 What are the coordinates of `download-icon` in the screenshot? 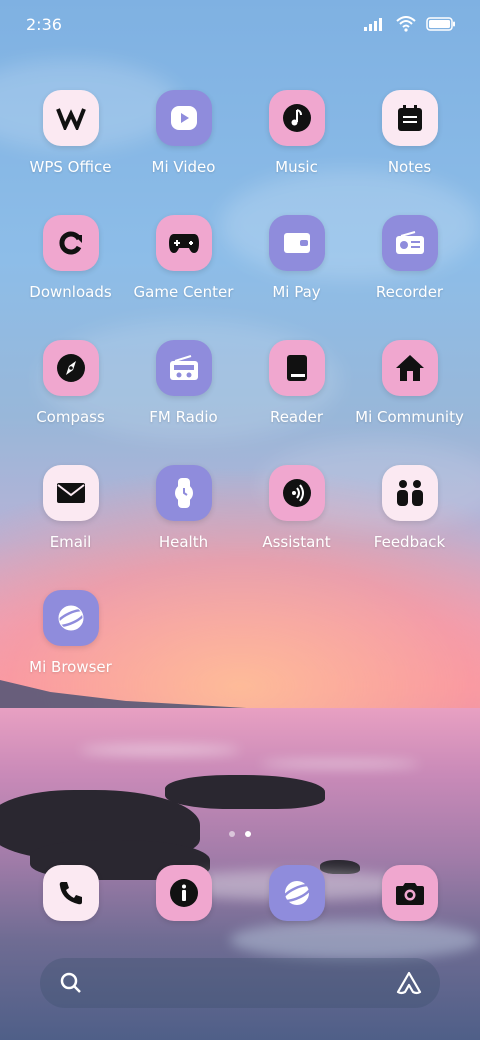 It's located at (70, 243).